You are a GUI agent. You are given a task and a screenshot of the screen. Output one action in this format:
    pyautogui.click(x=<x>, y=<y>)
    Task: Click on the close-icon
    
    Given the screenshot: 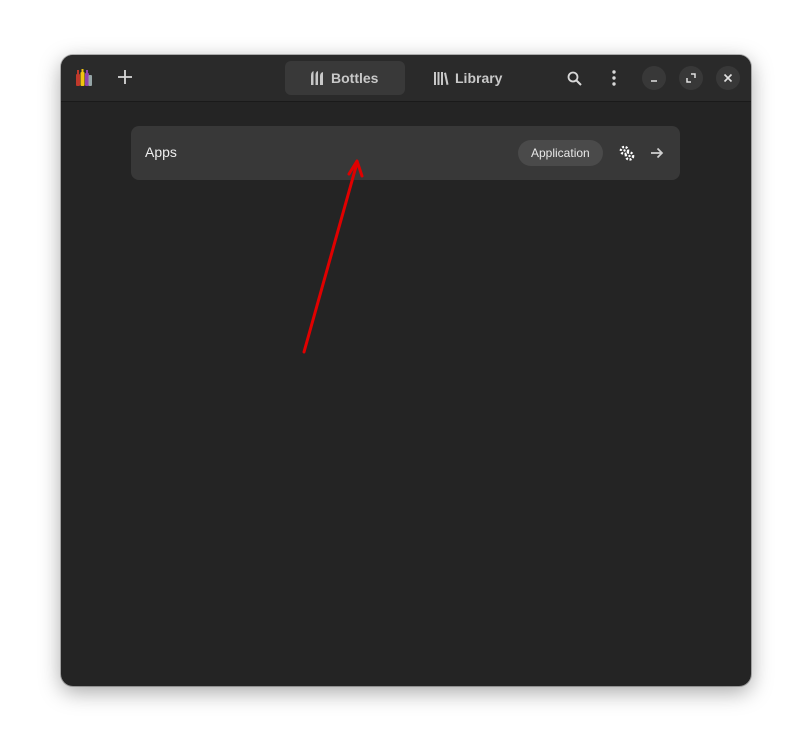 What is the action you would take?
    pyautogui.click(x=728, y=78)
    